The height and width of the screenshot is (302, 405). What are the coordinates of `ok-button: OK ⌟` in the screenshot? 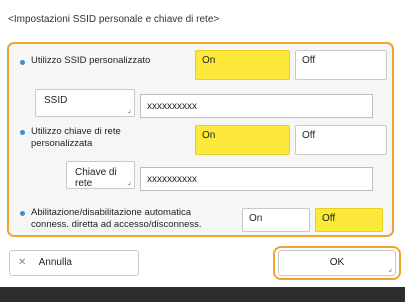 It's located at (337, 263).